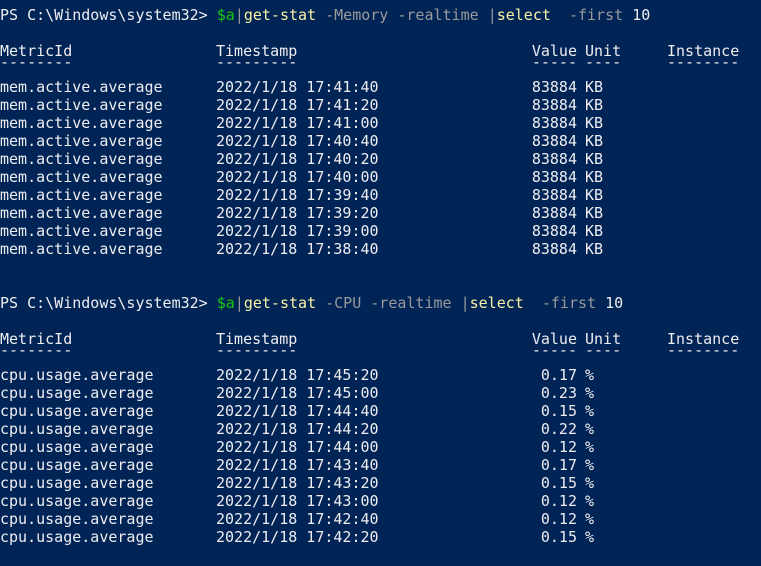  I want to click on table-row: cpu.usage.average 2022/1/18 17:44:20 0.22%, so click(380, 429).